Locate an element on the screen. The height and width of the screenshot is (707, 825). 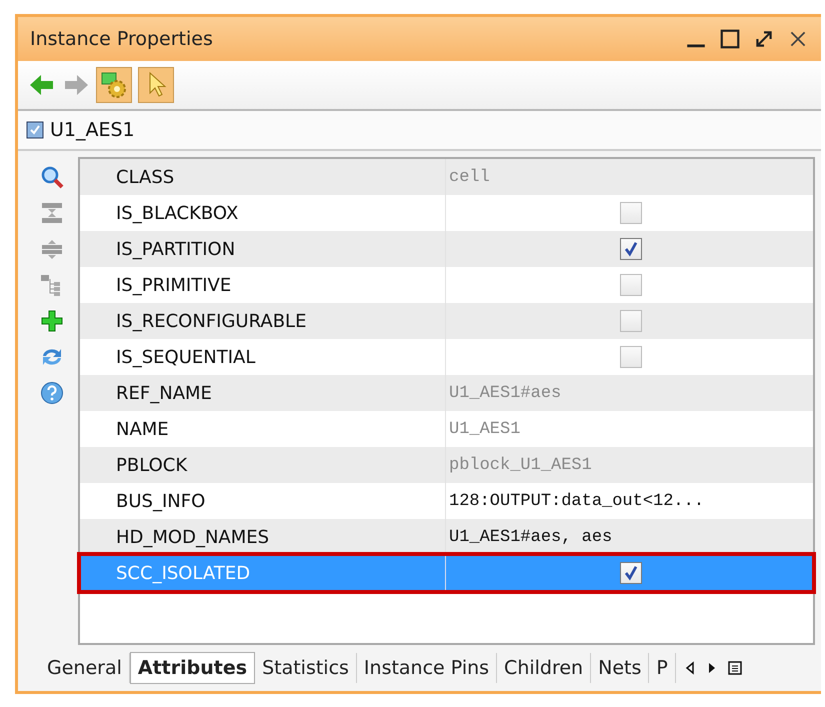
property-value: cell is located at coordinates (469, 177).